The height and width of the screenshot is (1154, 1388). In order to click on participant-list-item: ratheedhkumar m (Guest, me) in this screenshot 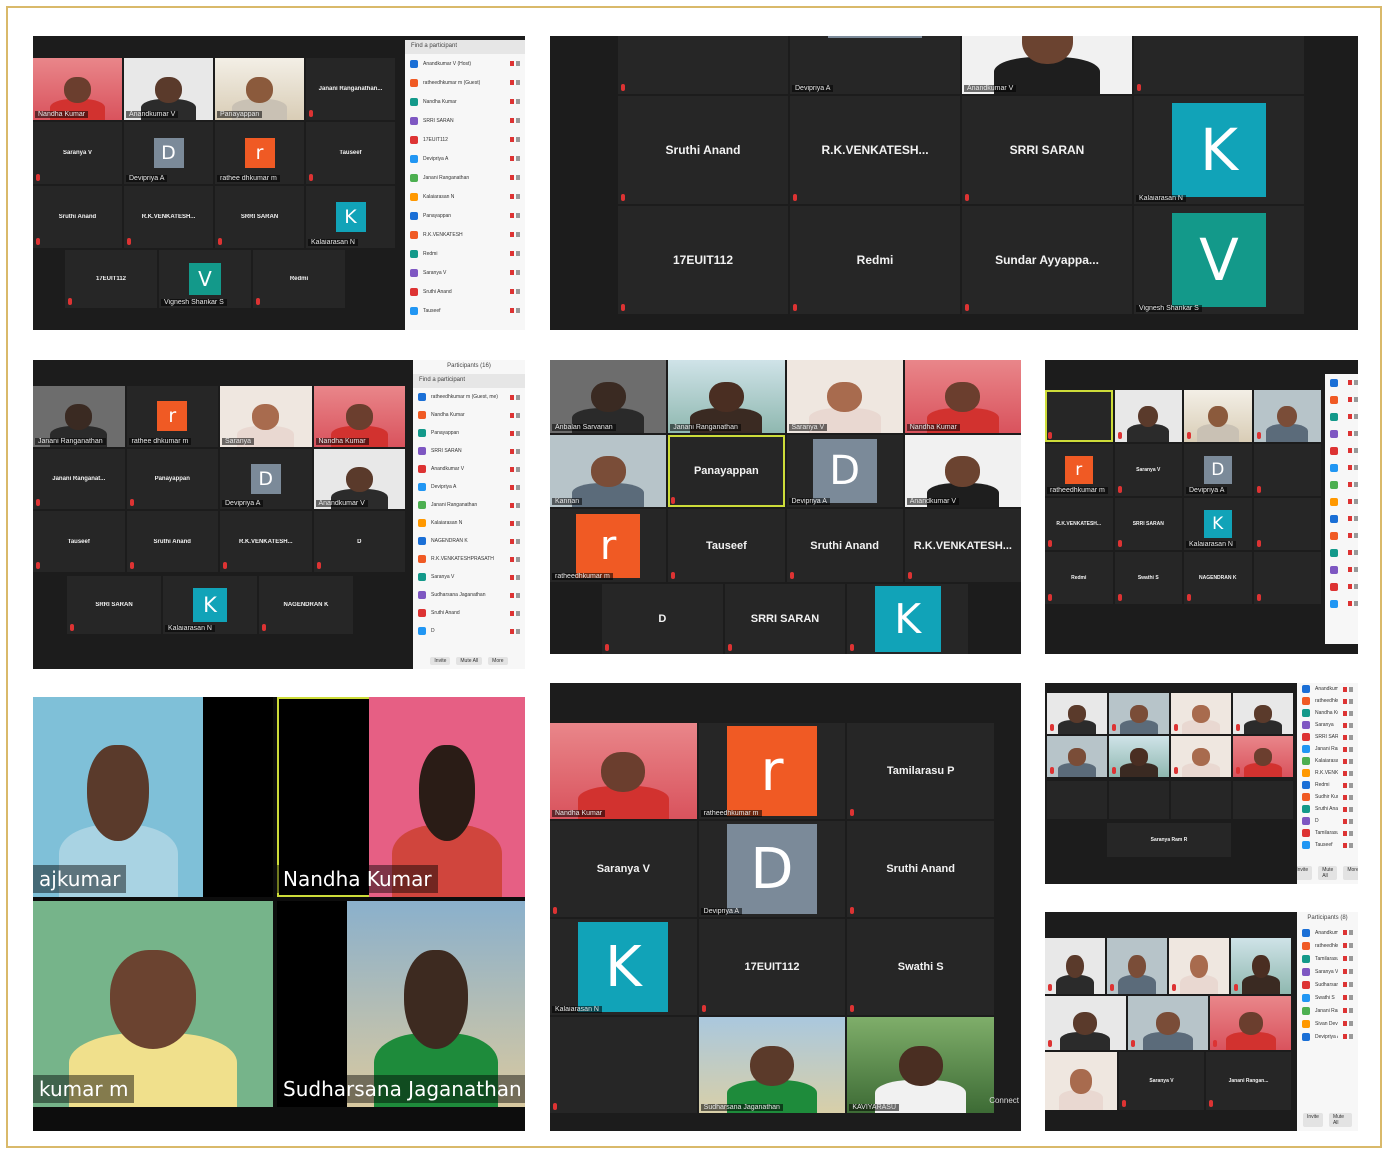, I will do `click(469, 397)`.